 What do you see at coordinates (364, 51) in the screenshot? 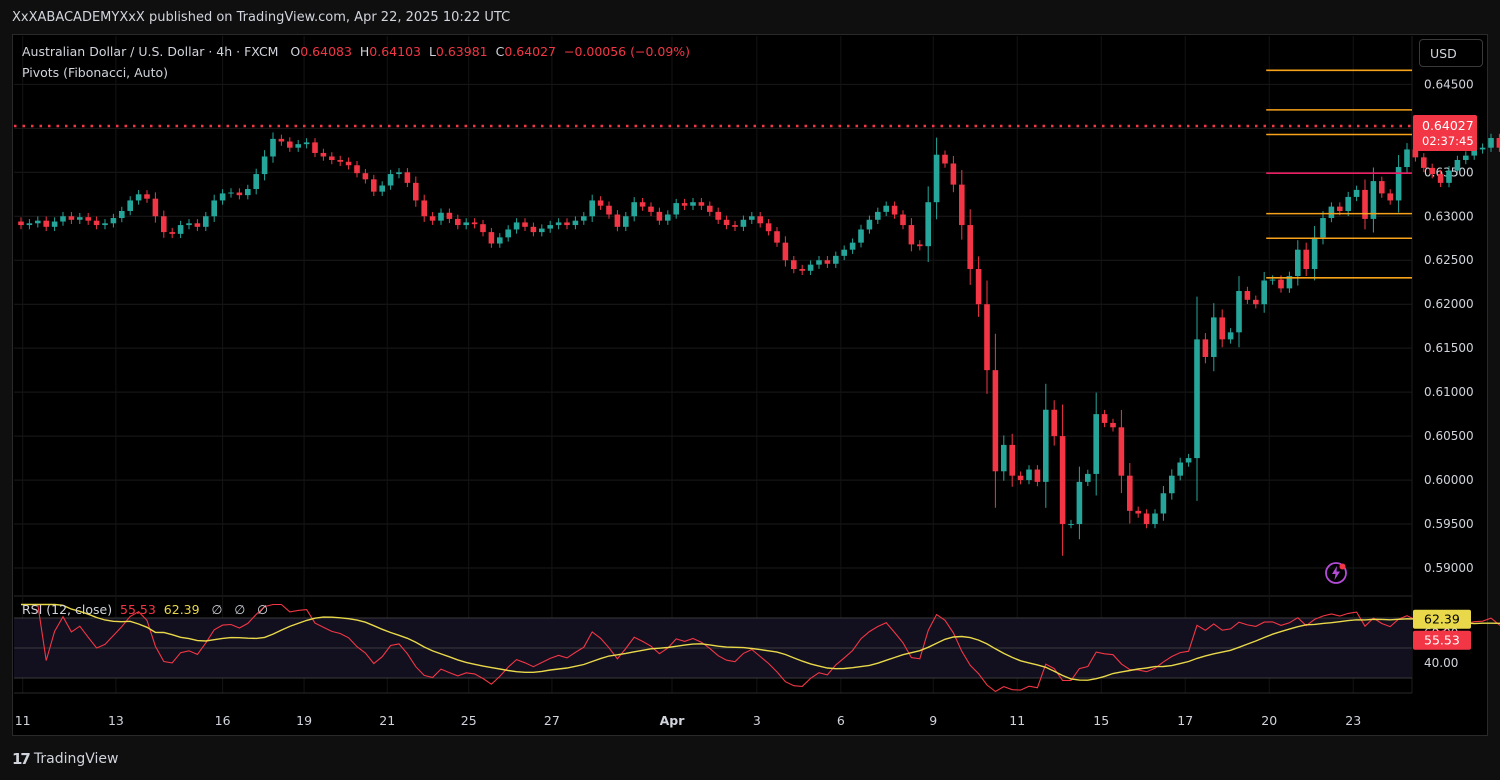
I see `high-label: H` at bounding box center [364, 51].